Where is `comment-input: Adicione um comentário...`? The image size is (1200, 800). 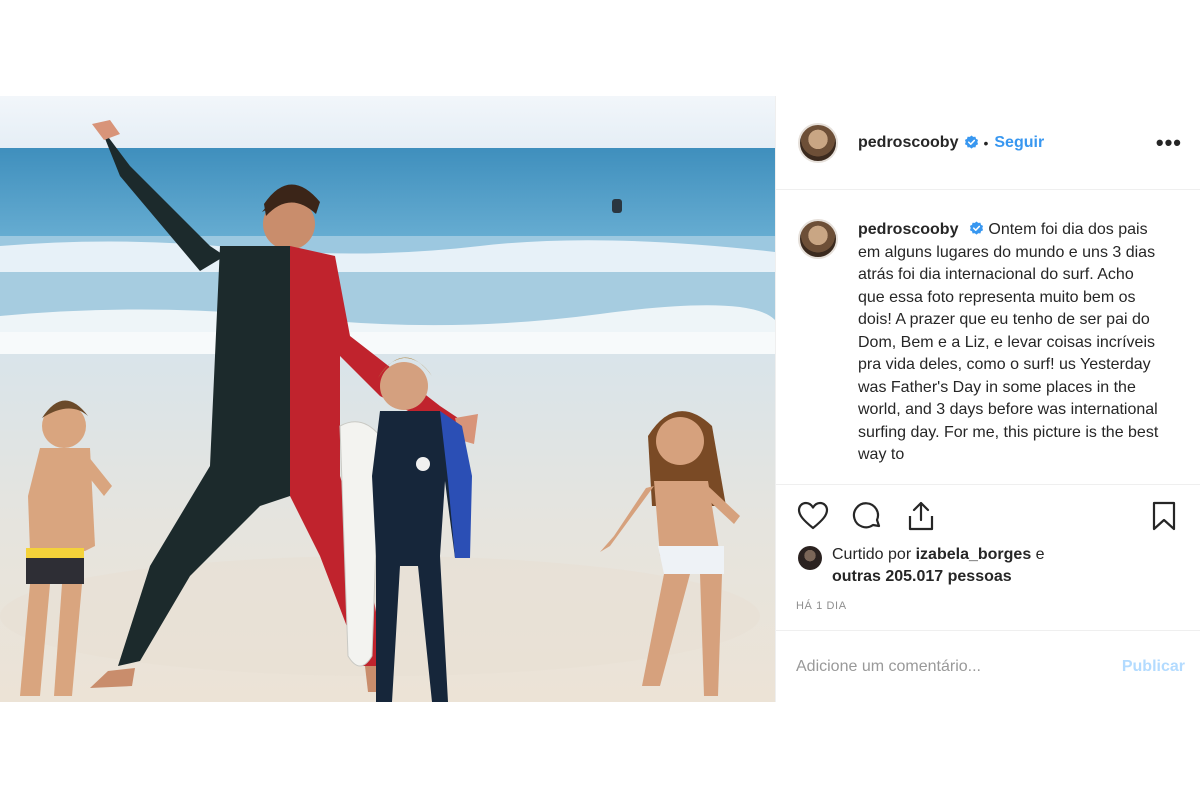
comment-input: Adicione um comentário... is located at coordinates (959, 667).